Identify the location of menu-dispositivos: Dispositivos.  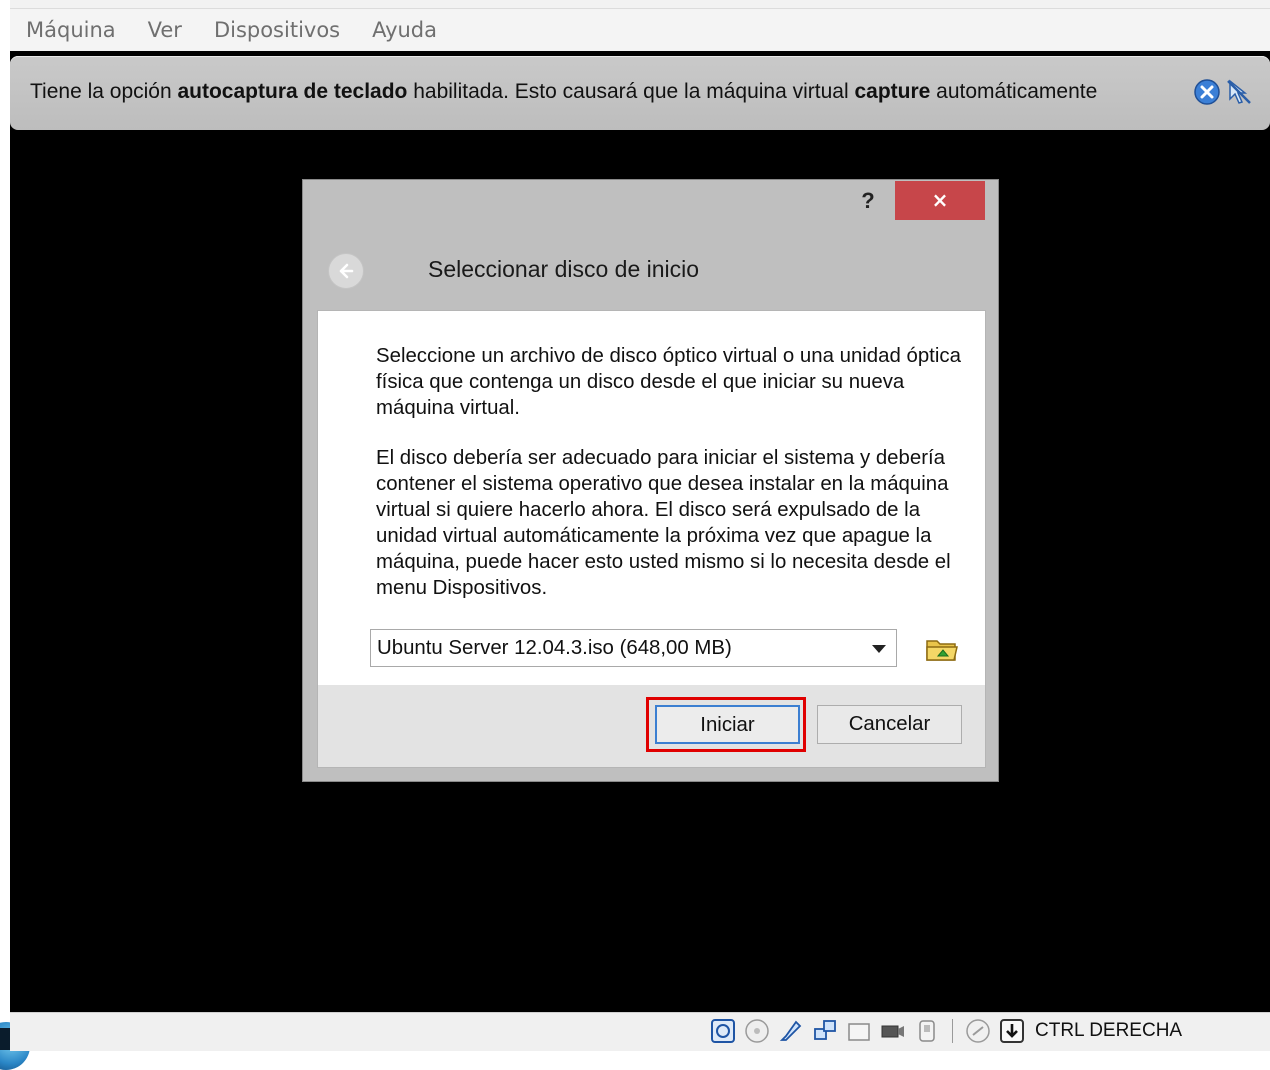
(277, 30).